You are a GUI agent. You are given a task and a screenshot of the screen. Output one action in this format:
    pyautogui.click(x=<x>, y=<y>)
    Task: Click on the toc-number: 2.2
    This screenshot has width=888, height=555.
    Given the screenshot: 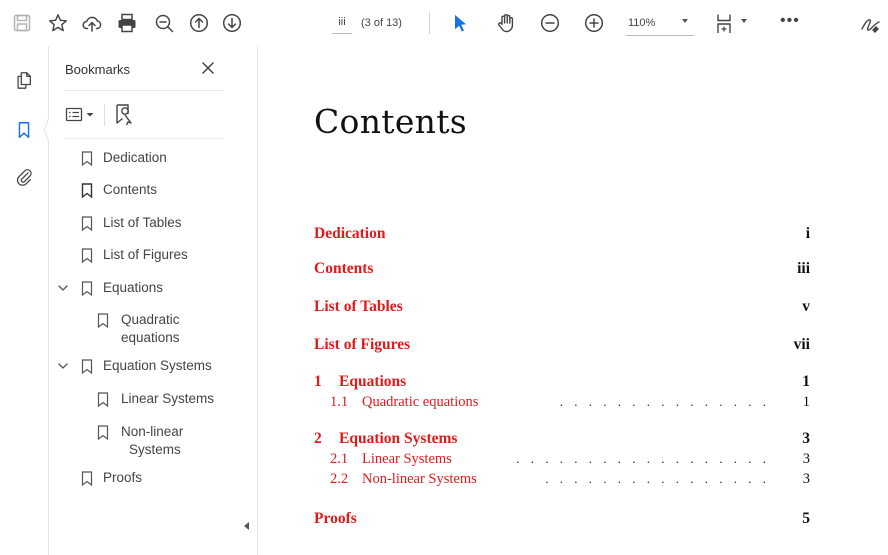 What is the action you would take?
    pyautogui.click(x=339, y=479)
    